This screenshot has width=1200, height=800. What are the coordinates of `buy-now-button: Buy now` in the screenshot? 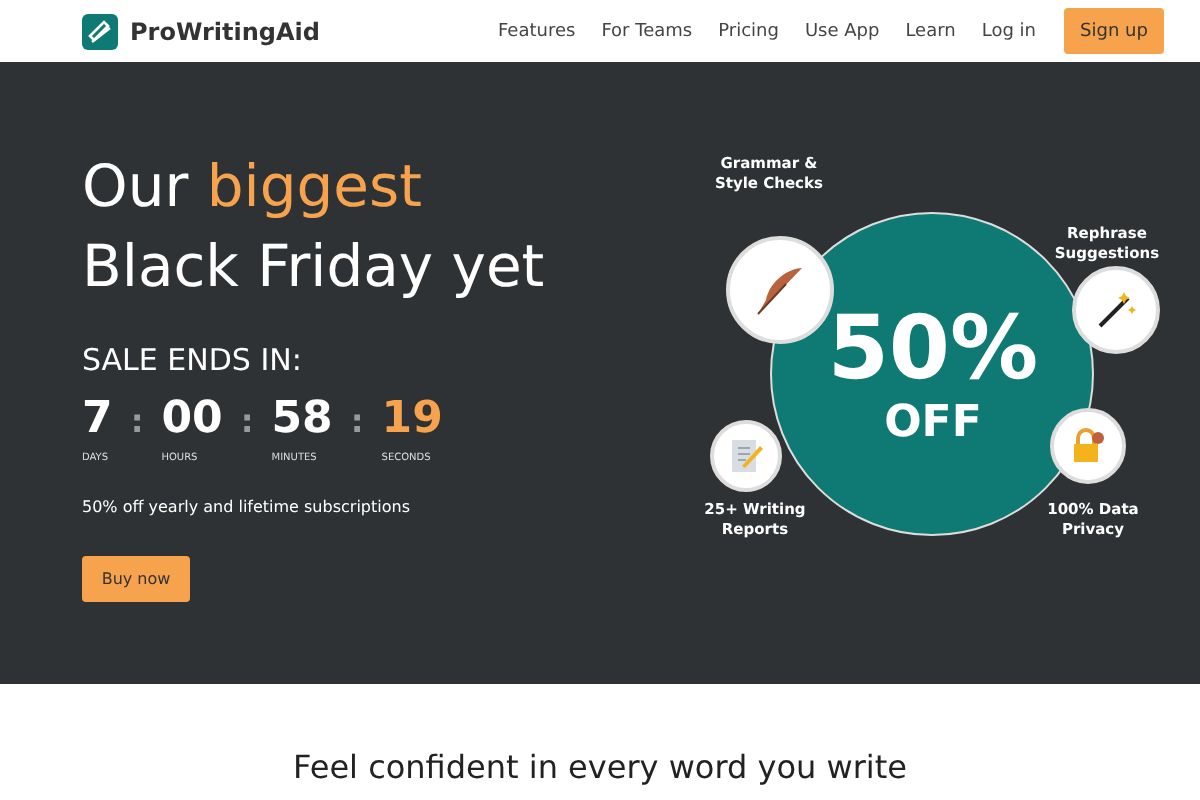 It's located at (136, 579).